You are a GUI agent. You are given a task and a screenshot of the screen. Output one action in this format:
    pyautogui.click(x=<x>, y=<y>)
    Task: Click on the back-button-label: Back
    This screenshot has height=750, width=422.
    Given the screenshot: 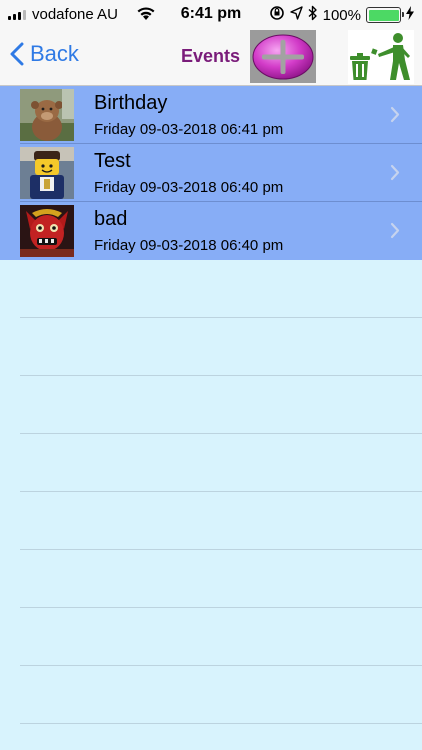 What is the action you would take?
    pyautogui.click(x=54, y=53)
    